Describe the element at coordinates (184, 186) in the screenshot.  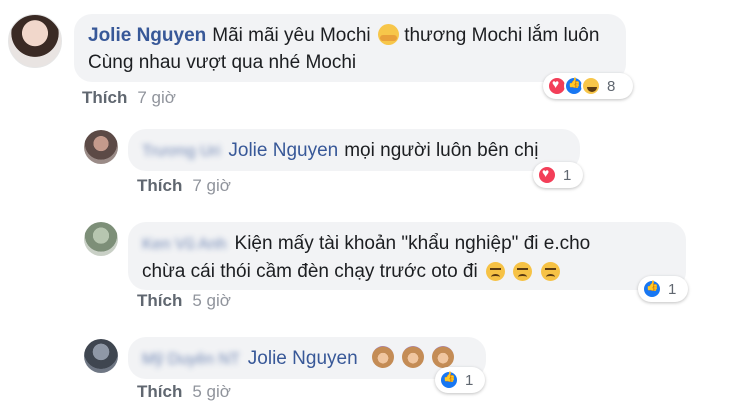
I see `reply-actions: Thích 7 giờ` at that location.